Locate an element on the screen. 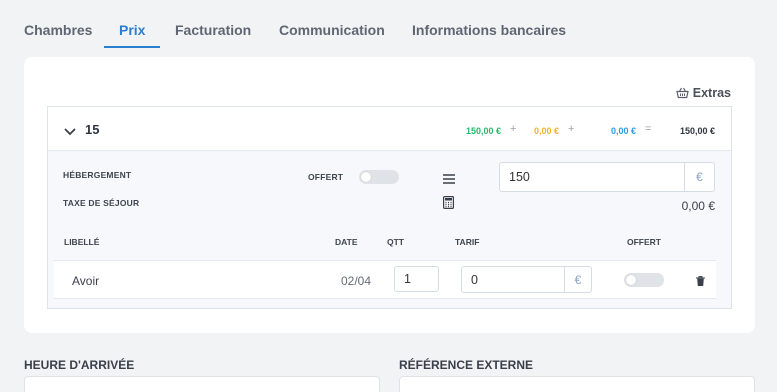 The height and width of the screenshot is (392, 777). extras-amount: 0,00 € is located at coordinates (547, 131).